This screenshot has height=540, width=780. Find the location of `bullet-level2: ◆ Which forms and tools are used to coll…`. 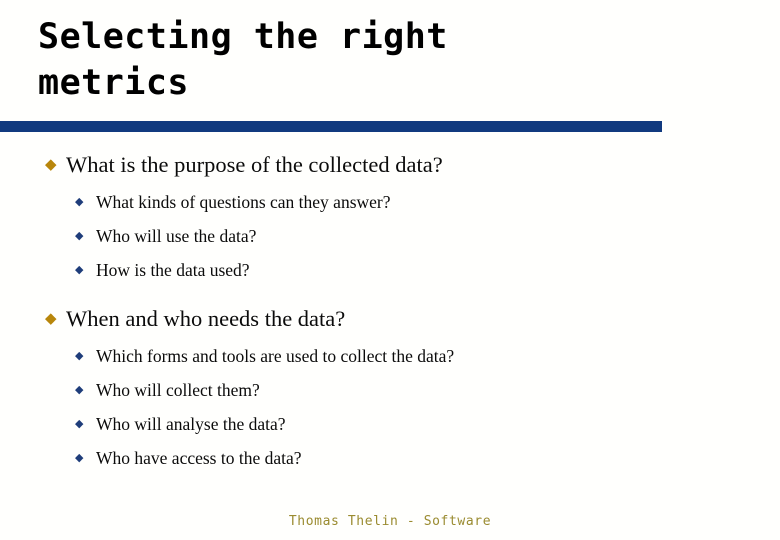

bullet-level2: ◆ Which forms and tools are used to coll… is located at coordinates (390, 356).